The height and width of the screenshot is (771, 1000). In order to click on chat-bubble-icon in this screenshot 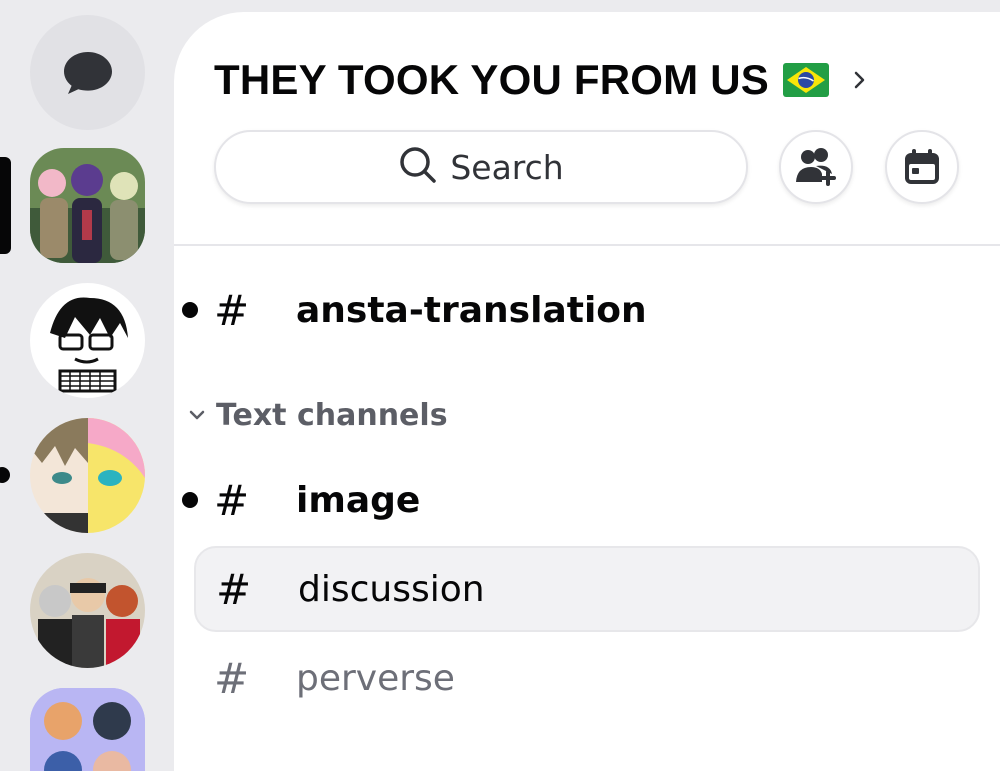, I will do `click(87, 72)`.